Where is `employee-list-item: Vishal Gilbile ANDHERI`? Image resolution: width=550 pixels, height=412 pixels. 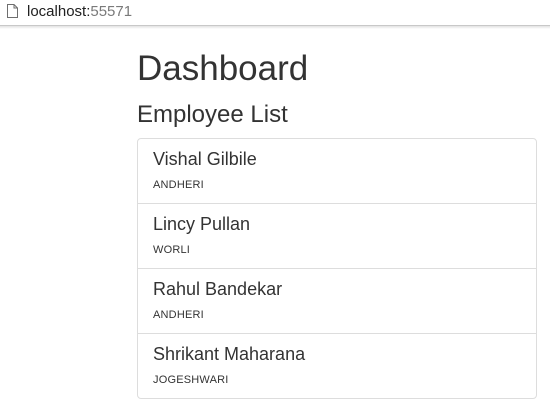
employee-list-item: Vishal Gilbile ANDHERI is located at coordinates (337, 171).